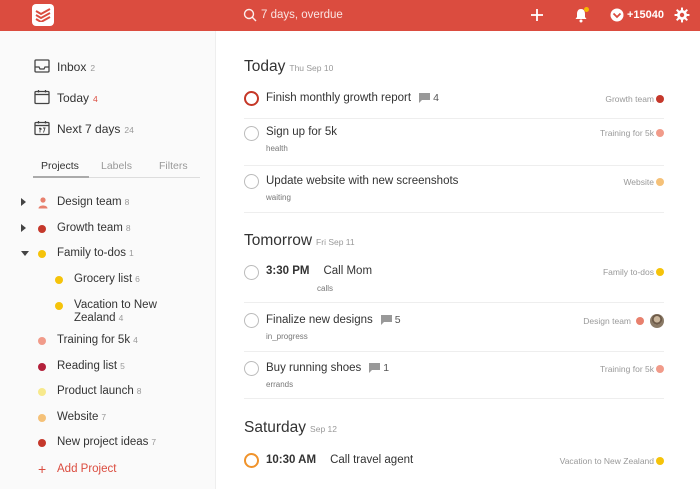 The width and height of the screenshot is (700, 489). I want to click on task-label: waiting, so click(278, 197).